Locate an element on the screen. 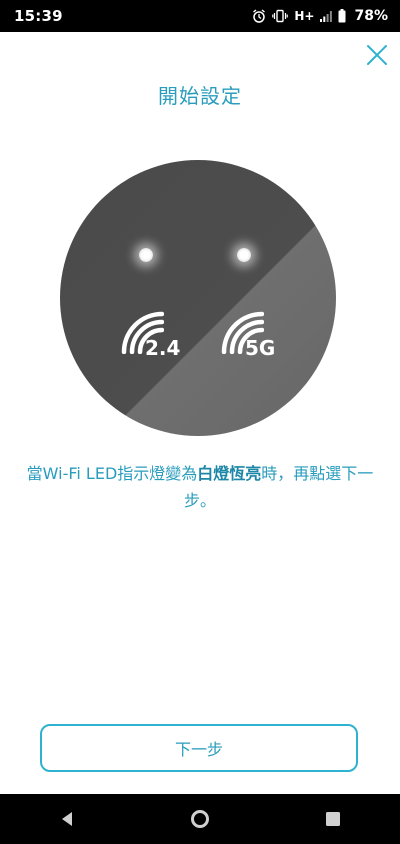 This screenshot has width=400, height=844. band-24ghz-label: 2.4 is located at coordinates (163, 348).